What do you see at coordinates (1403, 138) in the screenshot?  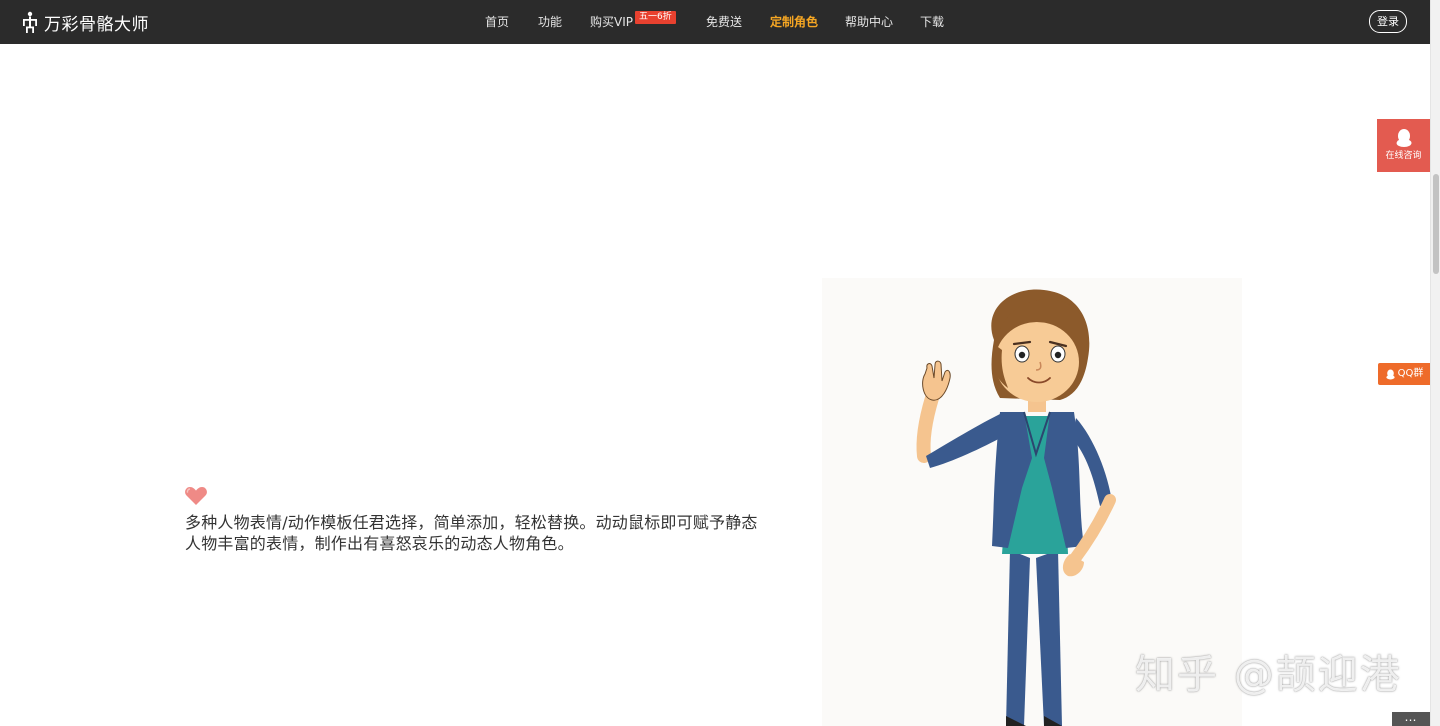 I see `penguin-icon` at bounding box center [1403, 138].